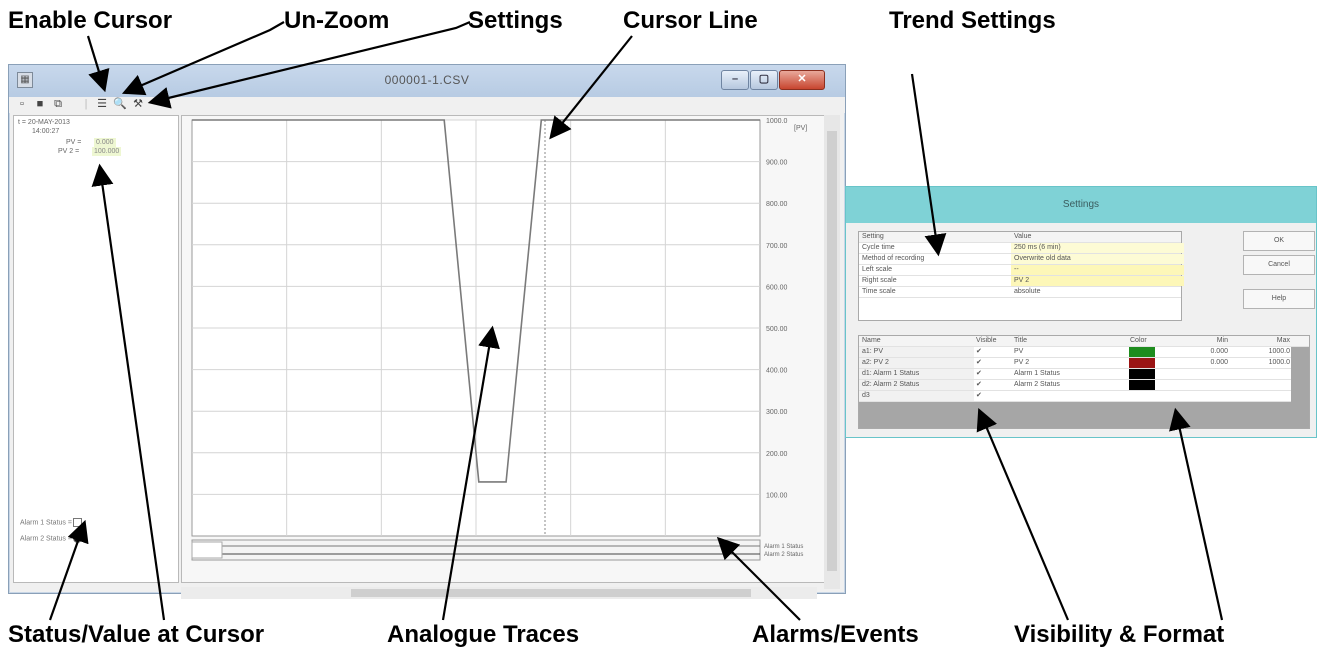 This screenshot has width=1317, height=655. I want to click on settings-row-value: 250 ms (6 min), so click(1097, 248).